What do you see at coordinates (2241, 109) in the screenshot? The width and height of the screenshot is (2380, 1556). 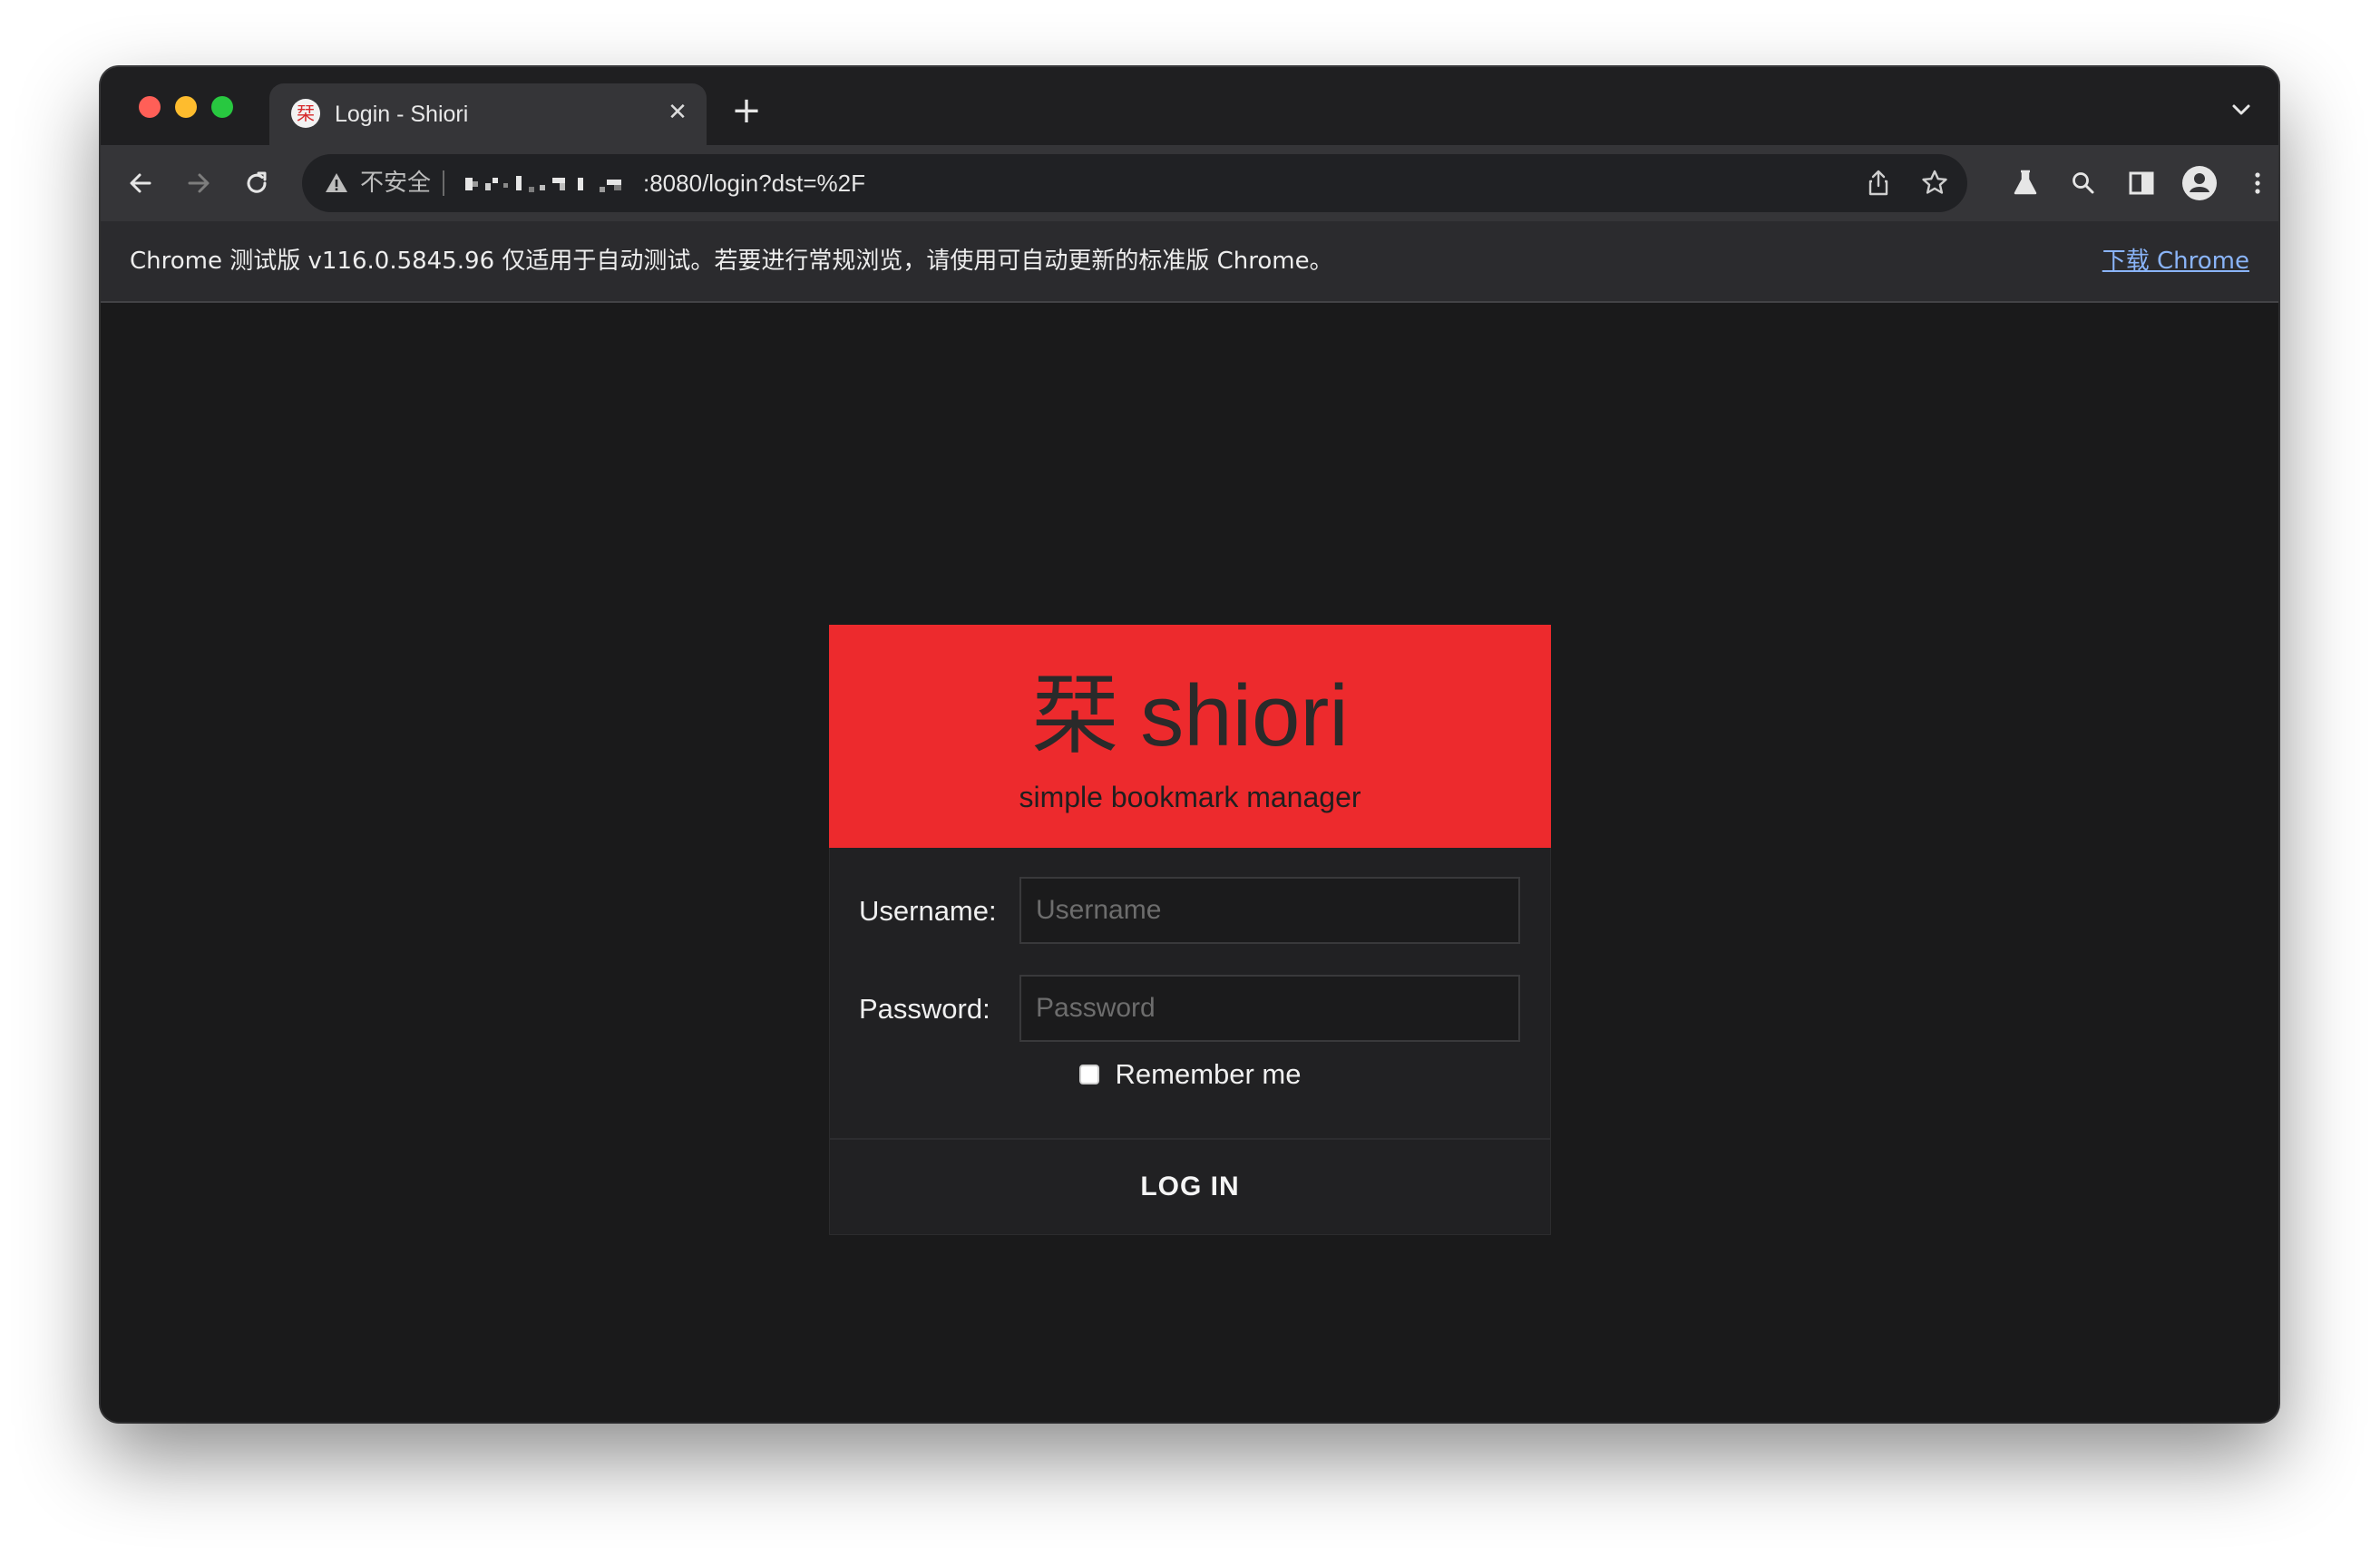 I see `tab-search-chevron-down-icon` at bounding box center [2241, 109].